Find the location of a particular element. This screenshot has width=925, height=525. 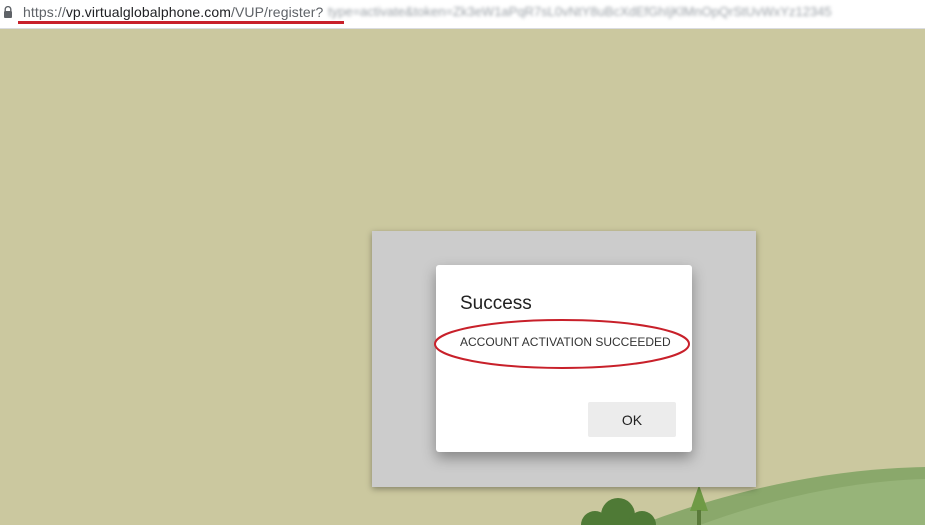

dialog-title: Success is located at coordinates (496, 303).